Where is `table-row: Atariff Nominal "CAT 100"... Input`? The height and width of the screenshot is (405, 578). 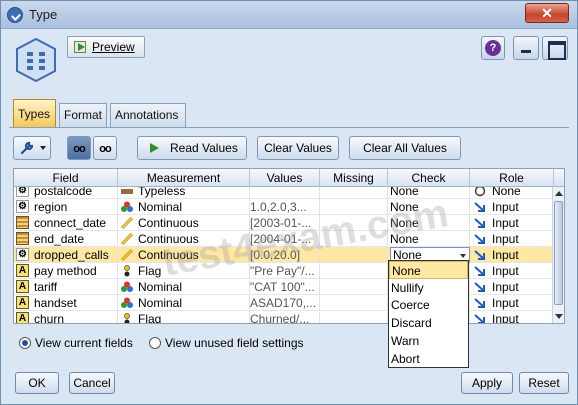 table-row: Atariff Nominal "CAT 100"... Input is located at coordinates (284, 287).